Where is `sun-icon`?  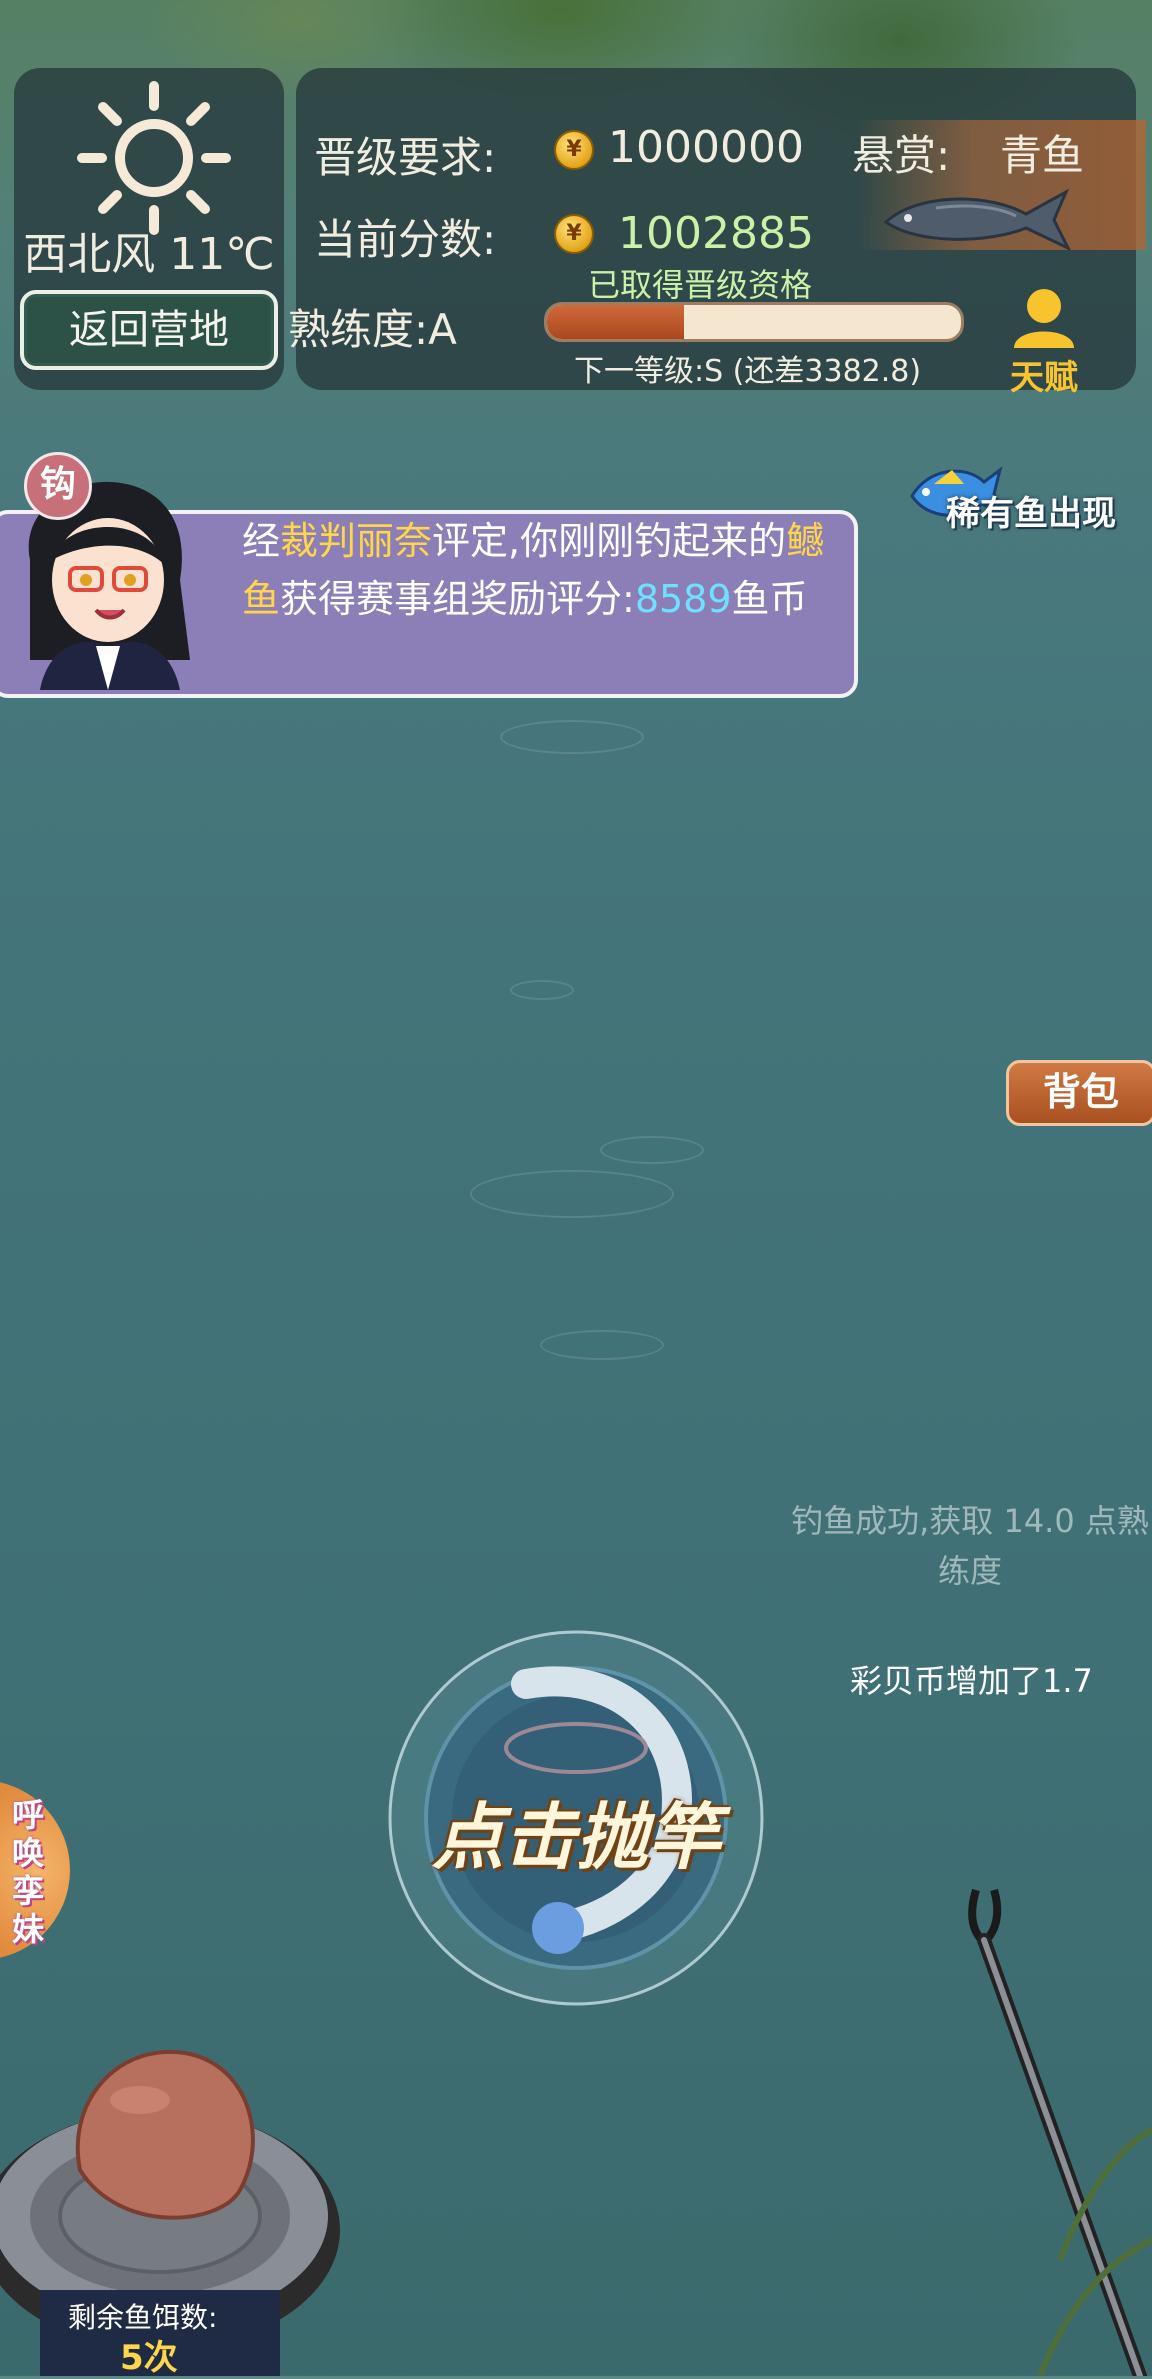 sun-icon is located at coordinates (154, 158).